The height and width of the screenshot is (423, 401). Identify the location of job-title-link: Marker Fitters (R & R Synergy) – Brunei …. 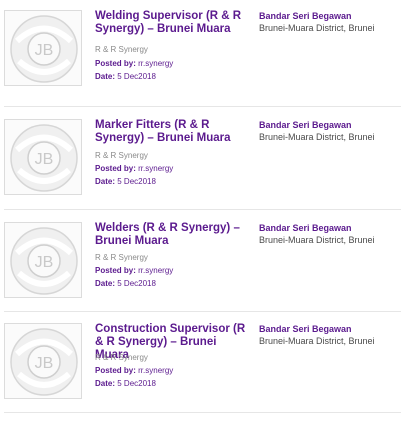
(173, 132).